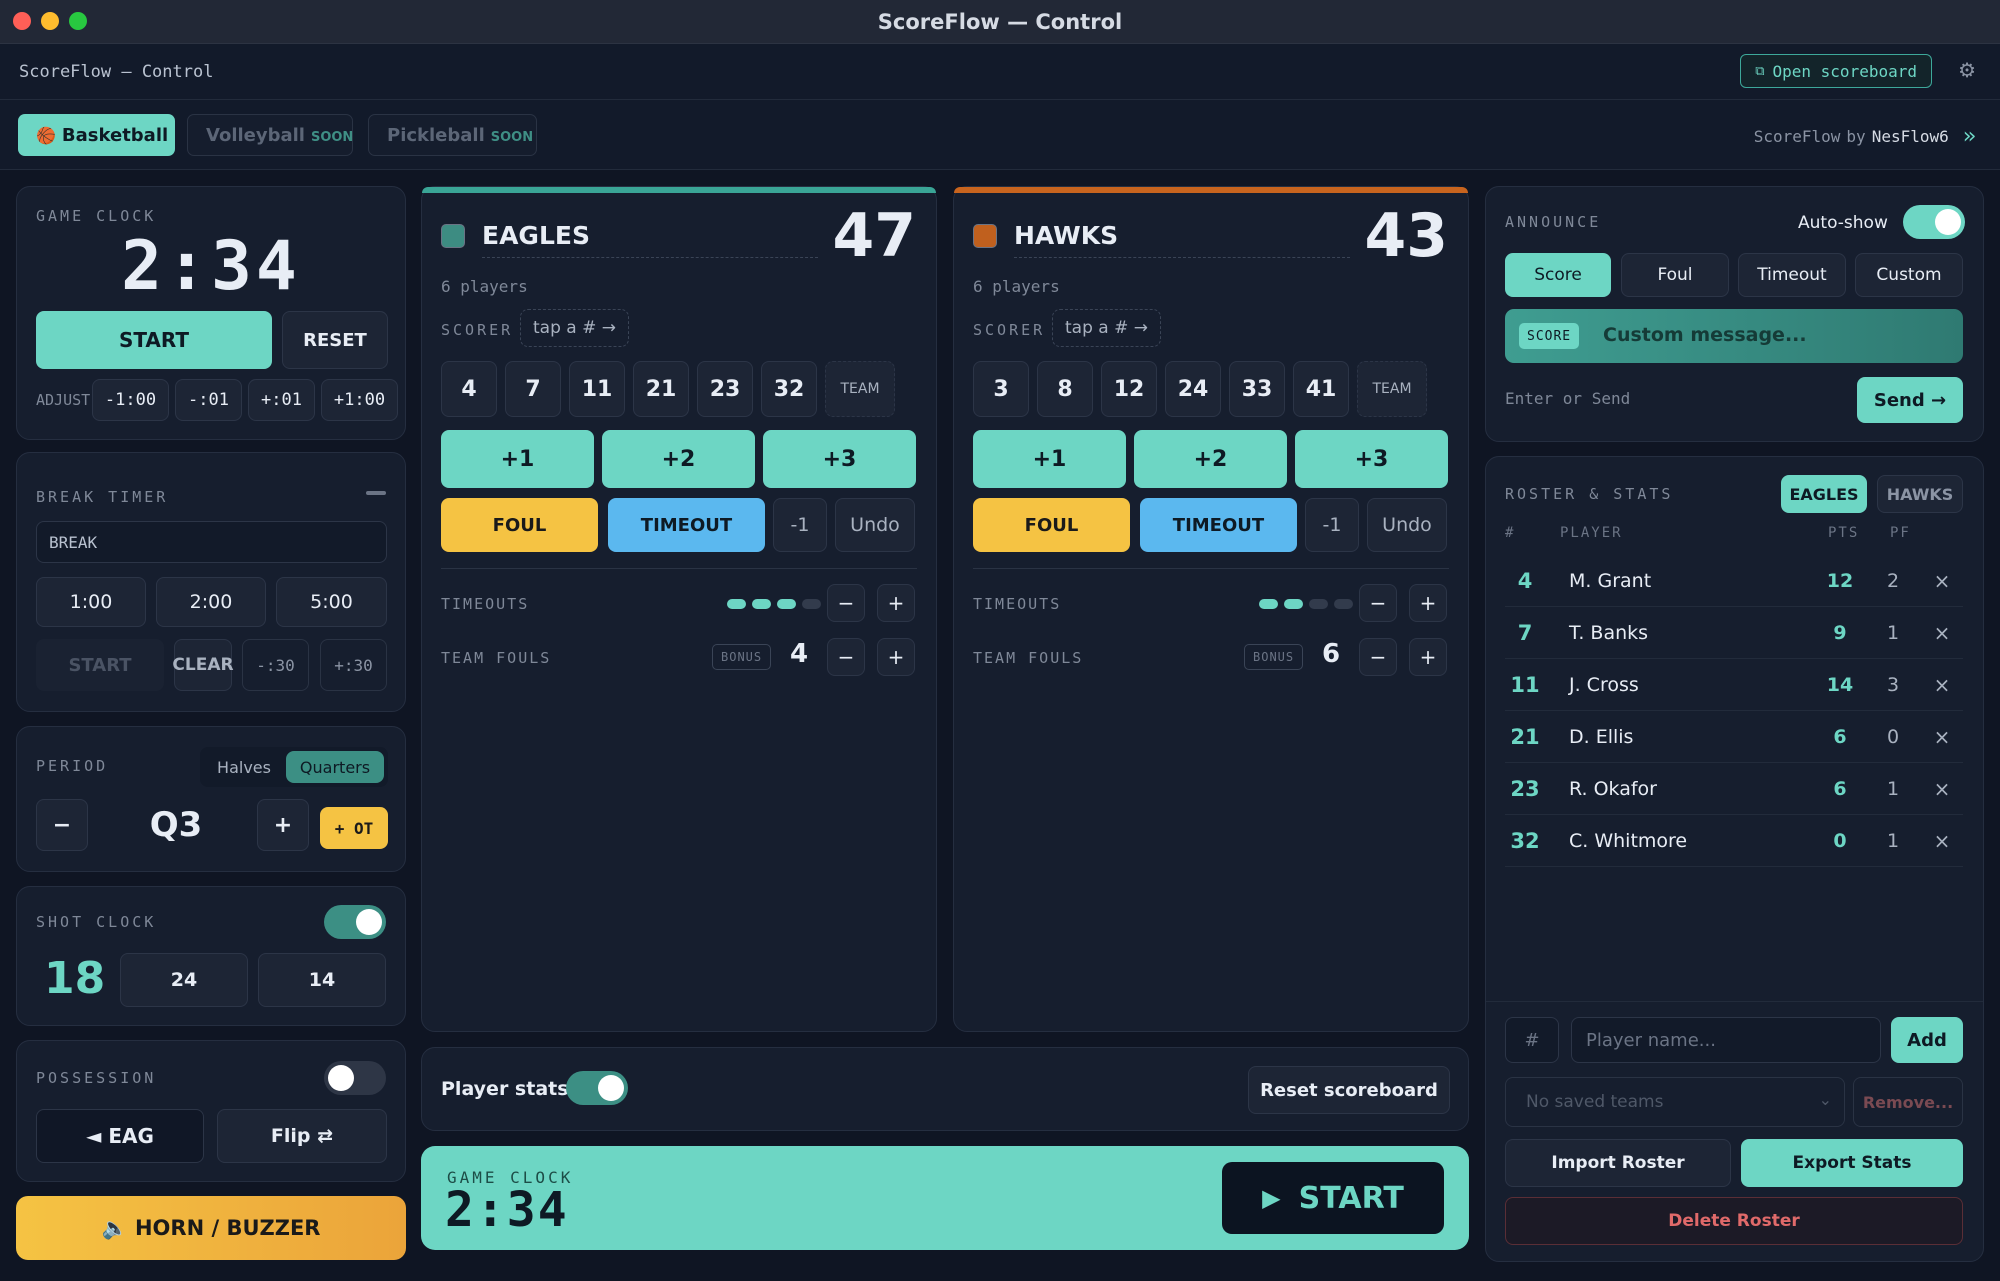 This screenshot has width=2000, height=1281. I want to click on period-increment-button: +, so click(283, 825).